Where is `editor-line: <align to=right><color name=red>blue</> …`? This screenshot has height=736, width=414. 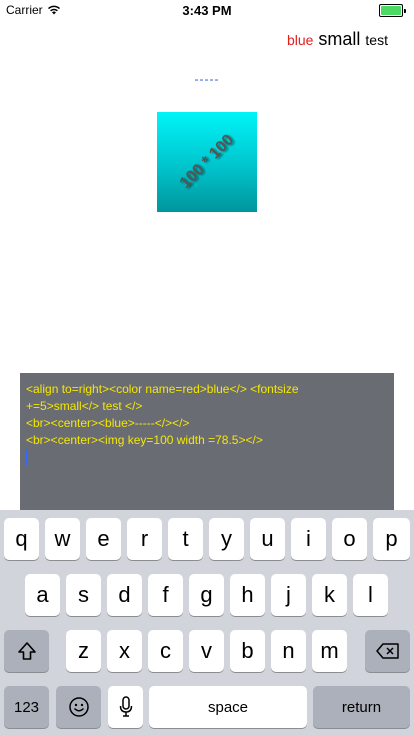
editor-line: <align to=right><color name=red>blue</> … is located at coordinates (162, 389).